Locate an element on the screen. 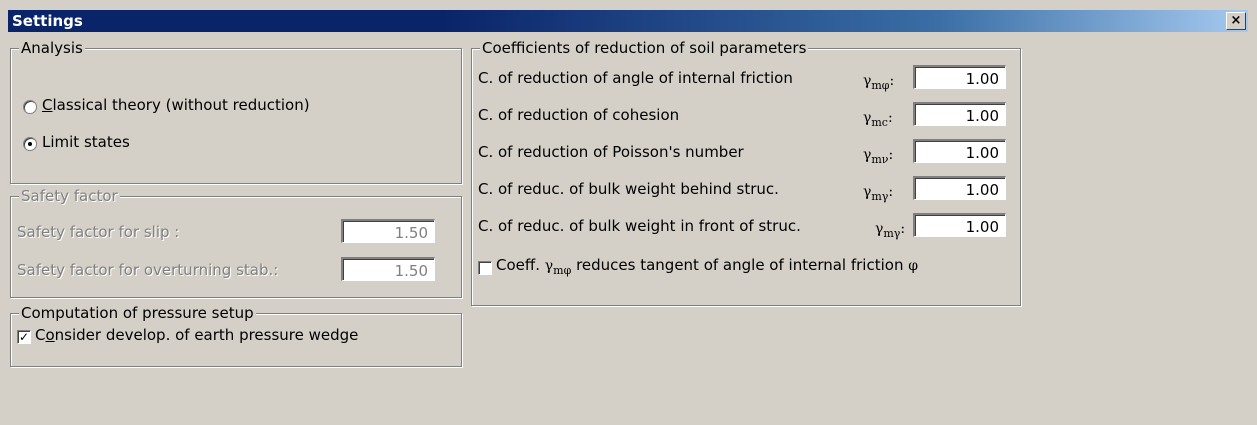 This screenshot has width=1257, height=425. overturning-label: Safety factor for overturning stab.: is located at coordinates (148, 270).